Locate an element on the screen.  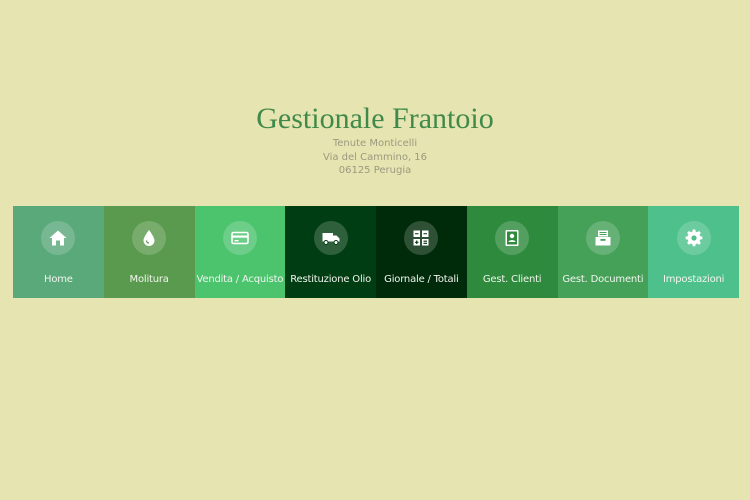
menu-tile-giornale-totali: Giornale / Totali is located at coordinates (421, 252).